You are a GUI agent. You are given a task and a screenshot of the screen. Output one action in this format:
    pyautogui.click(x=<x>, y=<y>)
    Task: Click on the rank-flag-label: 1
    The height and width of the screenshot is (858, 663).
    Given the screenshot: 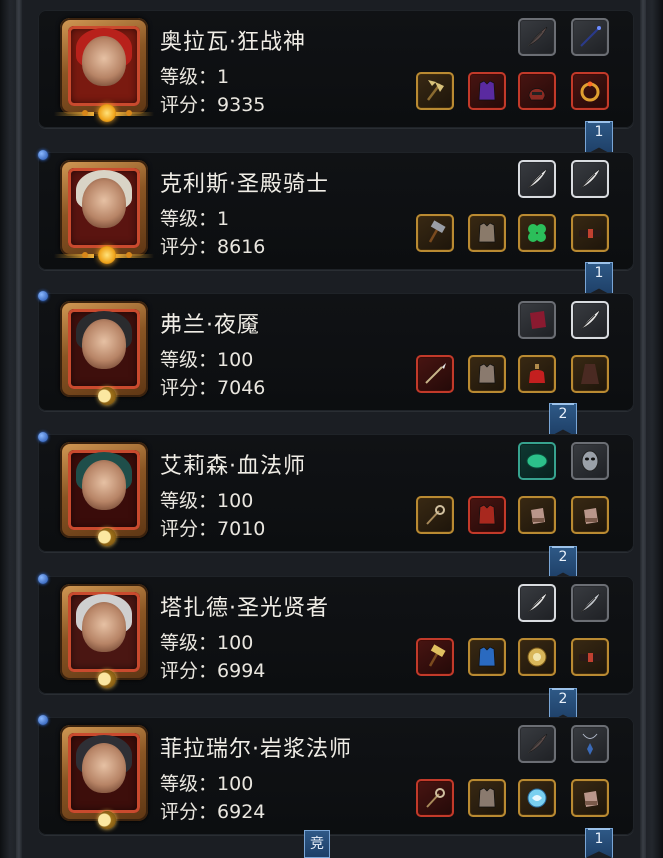 What is the action you would take?
    pyautogui.click(x=599, y=273)
    